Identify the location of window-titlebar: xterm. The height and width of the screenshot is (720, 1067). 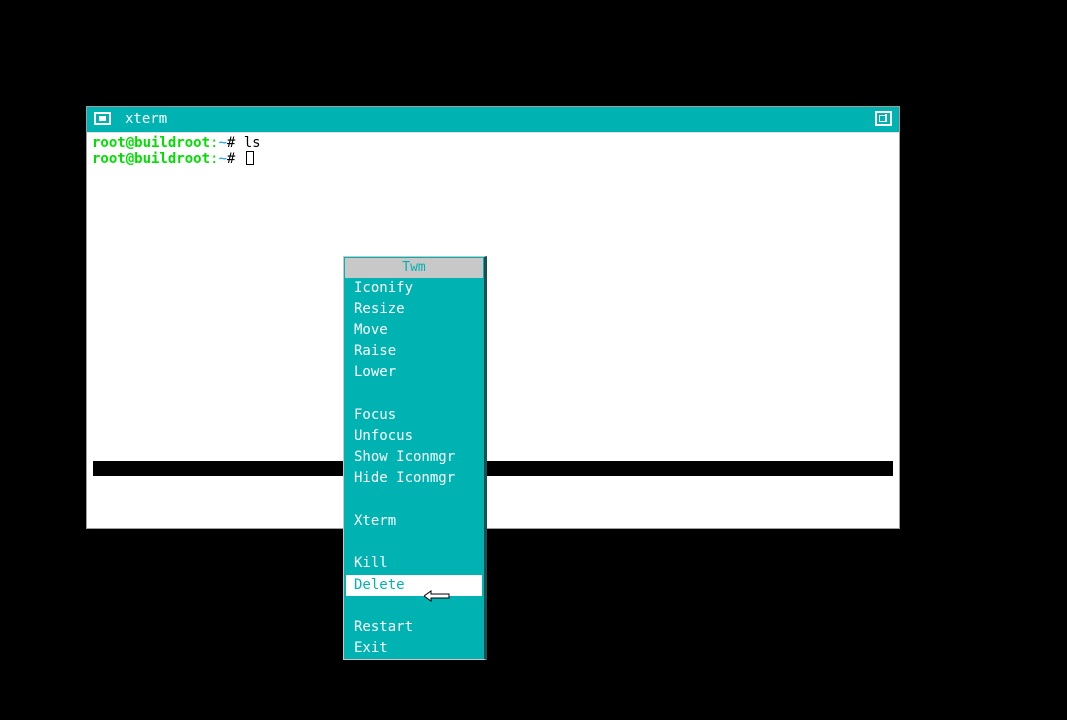
(493, 120).